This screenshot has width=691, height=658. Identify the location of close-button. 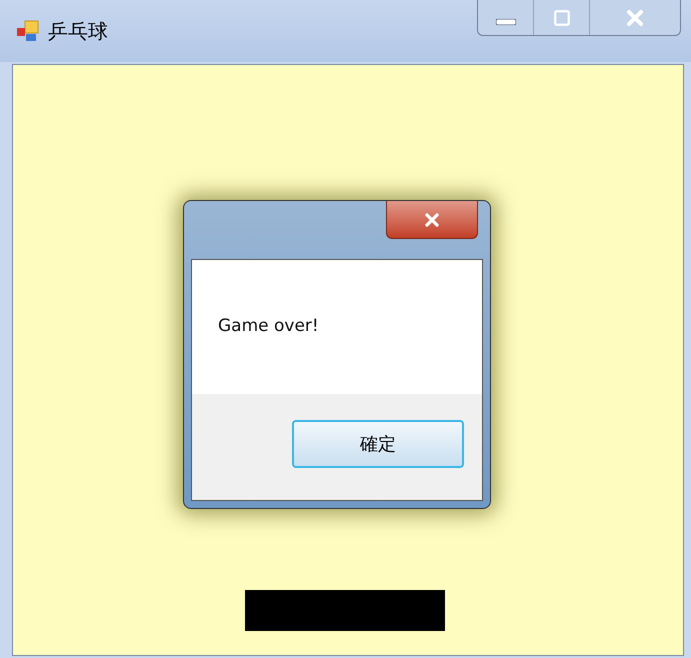
(432, 220).